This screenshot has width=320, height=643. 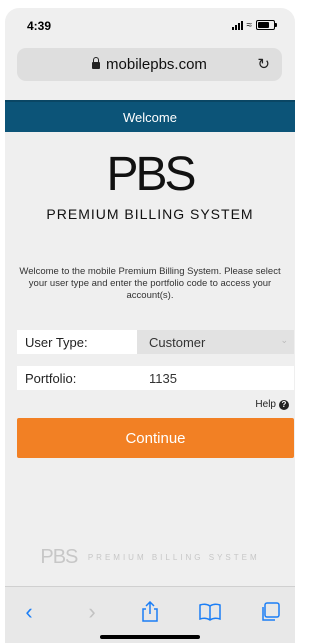 What do you see at coordinates (96, 63) in the screenshot?
I see `lock-icon` at bounding box center [96, 63].